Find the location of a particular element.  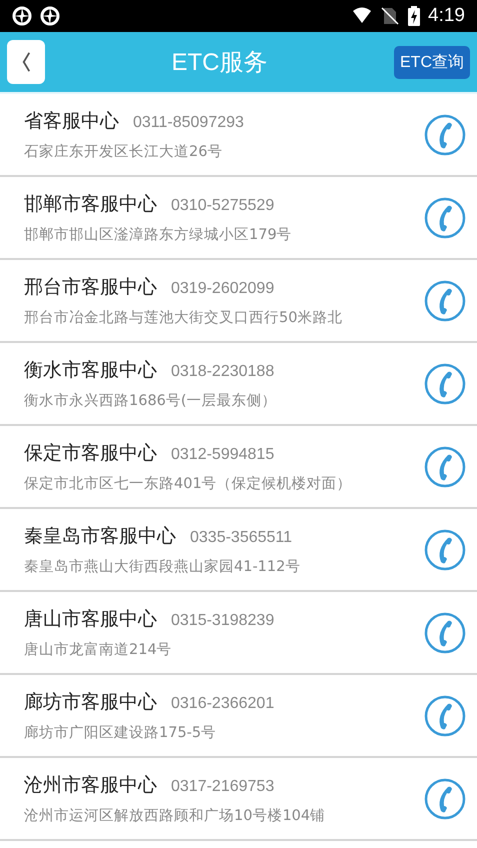

phone-number: 0316-2366201 is located at coordinates (222, 704).